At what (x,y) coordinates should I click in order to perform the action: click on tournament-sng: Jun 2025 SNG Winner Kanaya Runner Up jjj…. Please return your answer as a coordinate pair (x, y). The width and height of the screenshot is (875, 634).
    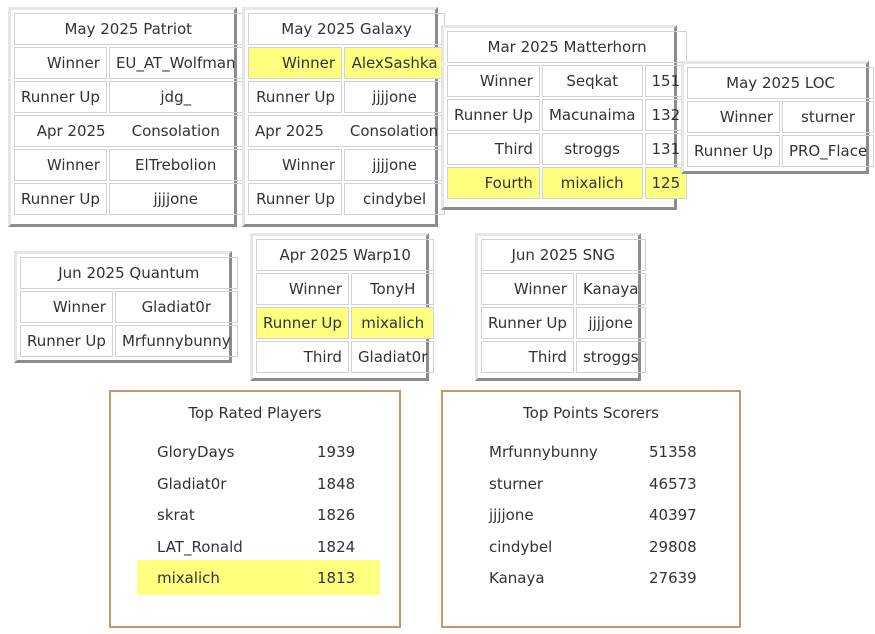
    Looking at the image, I should click on (560, 307).